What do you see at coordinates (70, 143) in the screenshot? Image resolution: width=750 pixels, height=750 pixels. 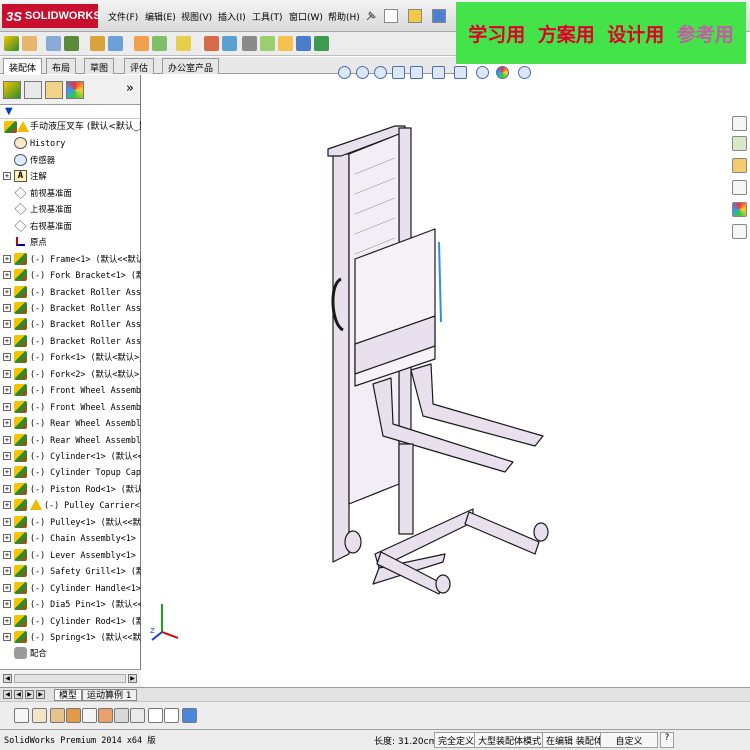 I see `tree-item: History` at bounding box center [70, 143].